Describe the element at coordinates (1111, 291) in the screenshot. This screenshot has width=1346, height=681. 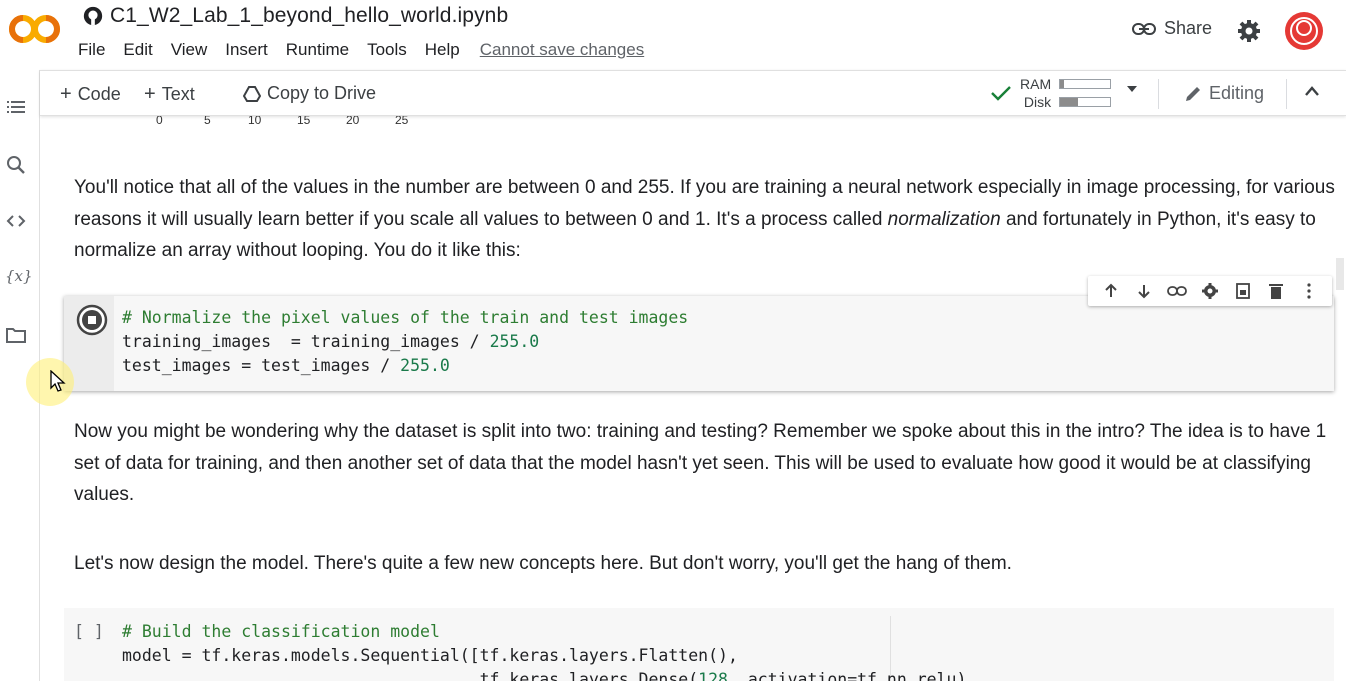
I see `move-cell-up-icon` at that location.